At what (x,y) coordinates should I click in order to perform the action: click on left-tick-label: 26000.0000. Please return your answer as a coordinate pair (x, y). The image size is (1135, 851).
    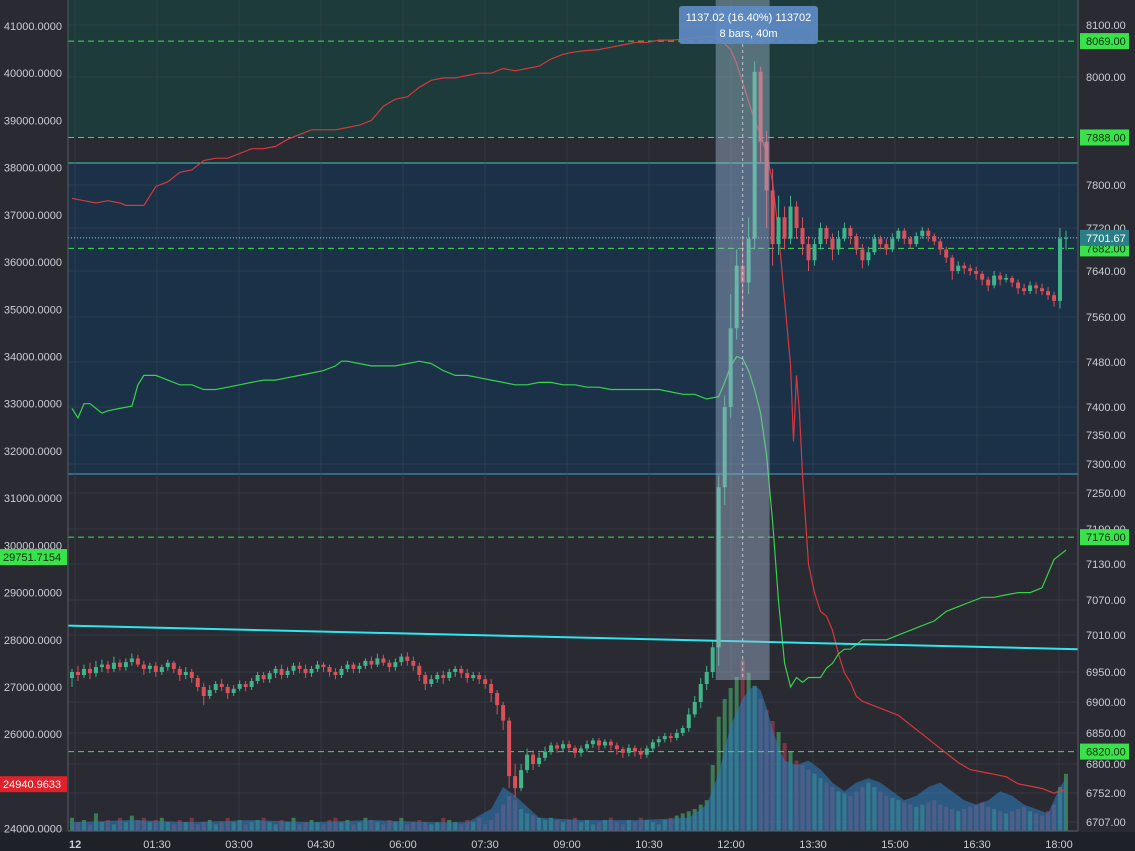
    Looking at the image, I should click on (33, 735).